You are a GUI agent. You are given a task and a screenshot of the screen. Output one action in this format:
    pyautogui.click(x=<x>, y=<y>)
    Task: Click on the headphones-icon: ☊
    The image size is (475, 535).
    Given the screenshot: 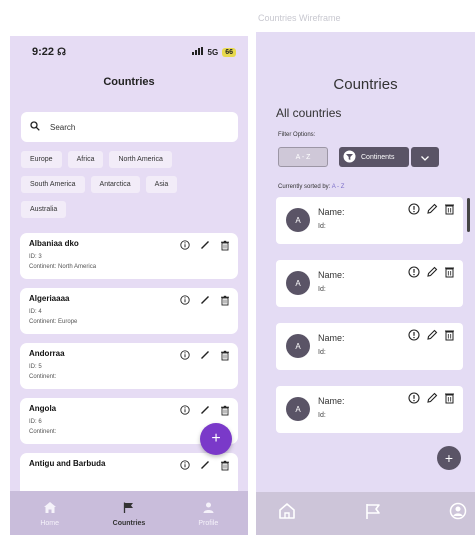 What is the action you would take?
    pyautogui.click(x=61, y=52)
    